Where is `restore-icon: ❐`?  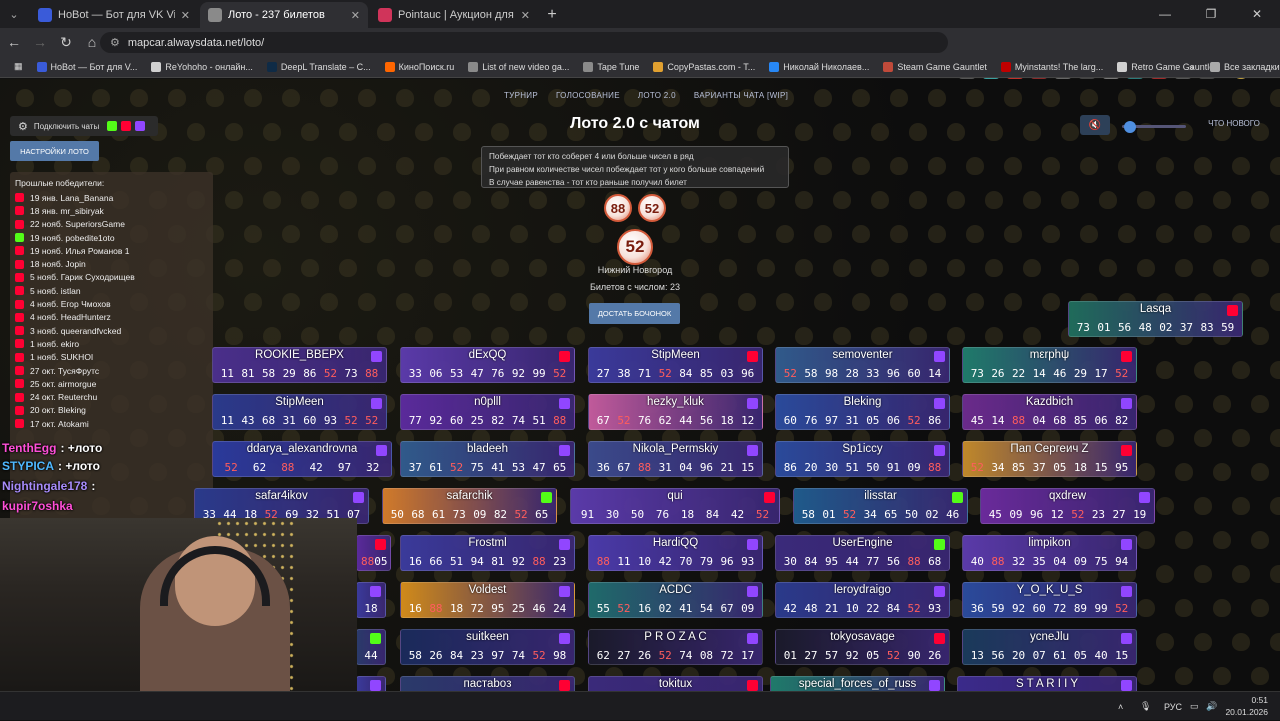
restore-icon: ❐ is located at coordinates (1211, 14).